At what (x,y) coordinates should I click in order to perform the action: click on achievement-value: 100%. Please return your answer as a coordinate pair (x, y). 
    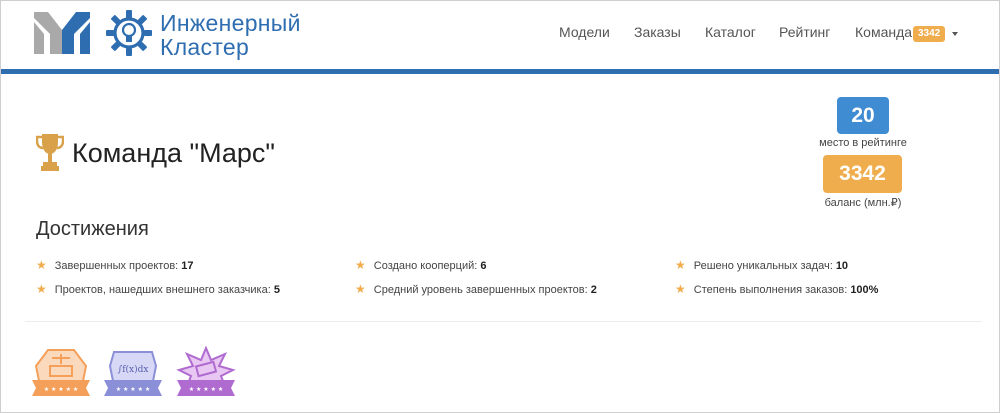
    Looking at the image, I should click on (864, 290).